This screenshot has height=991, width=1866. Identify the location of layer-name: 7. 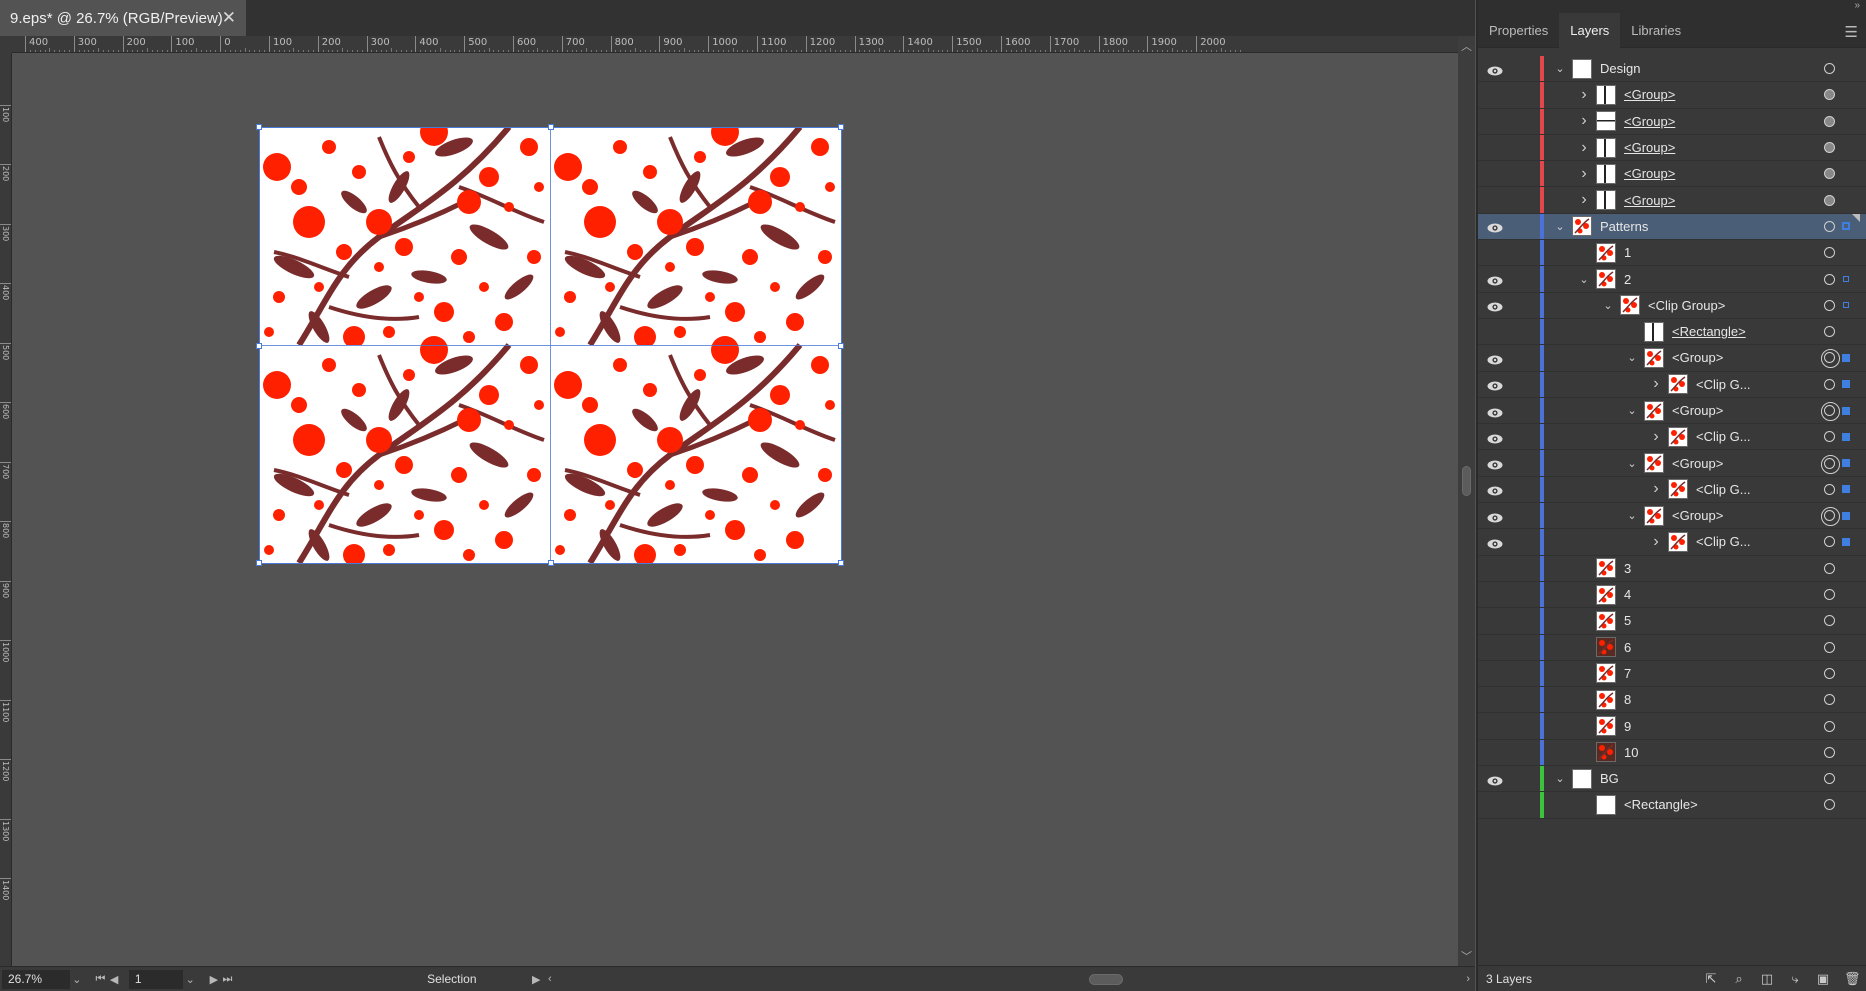
(1627, 673).